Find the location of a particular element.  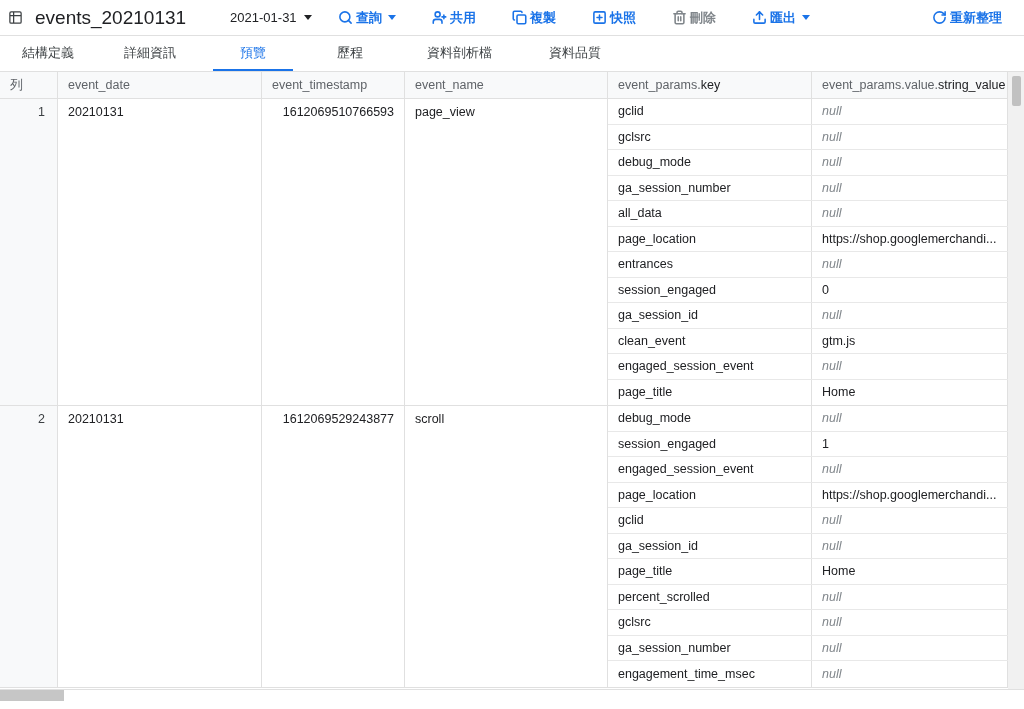

share-button: 共用 is located at coordinates (453, 17).